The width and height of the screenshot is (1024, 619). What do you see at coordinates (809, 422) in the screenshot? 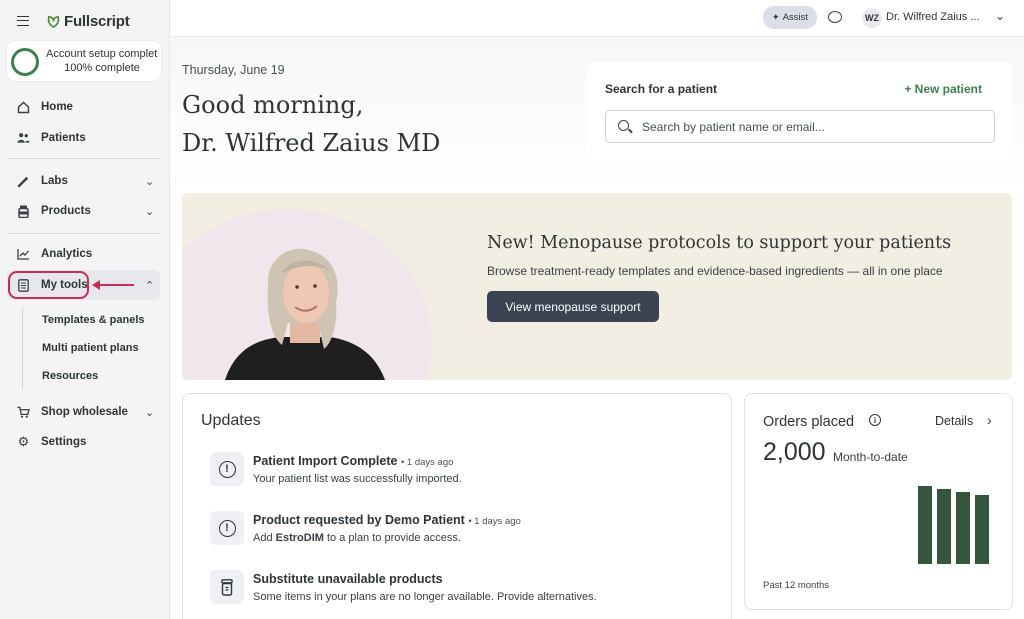
I see `orders-title: Orders placed` at bounding box center [809, 422].